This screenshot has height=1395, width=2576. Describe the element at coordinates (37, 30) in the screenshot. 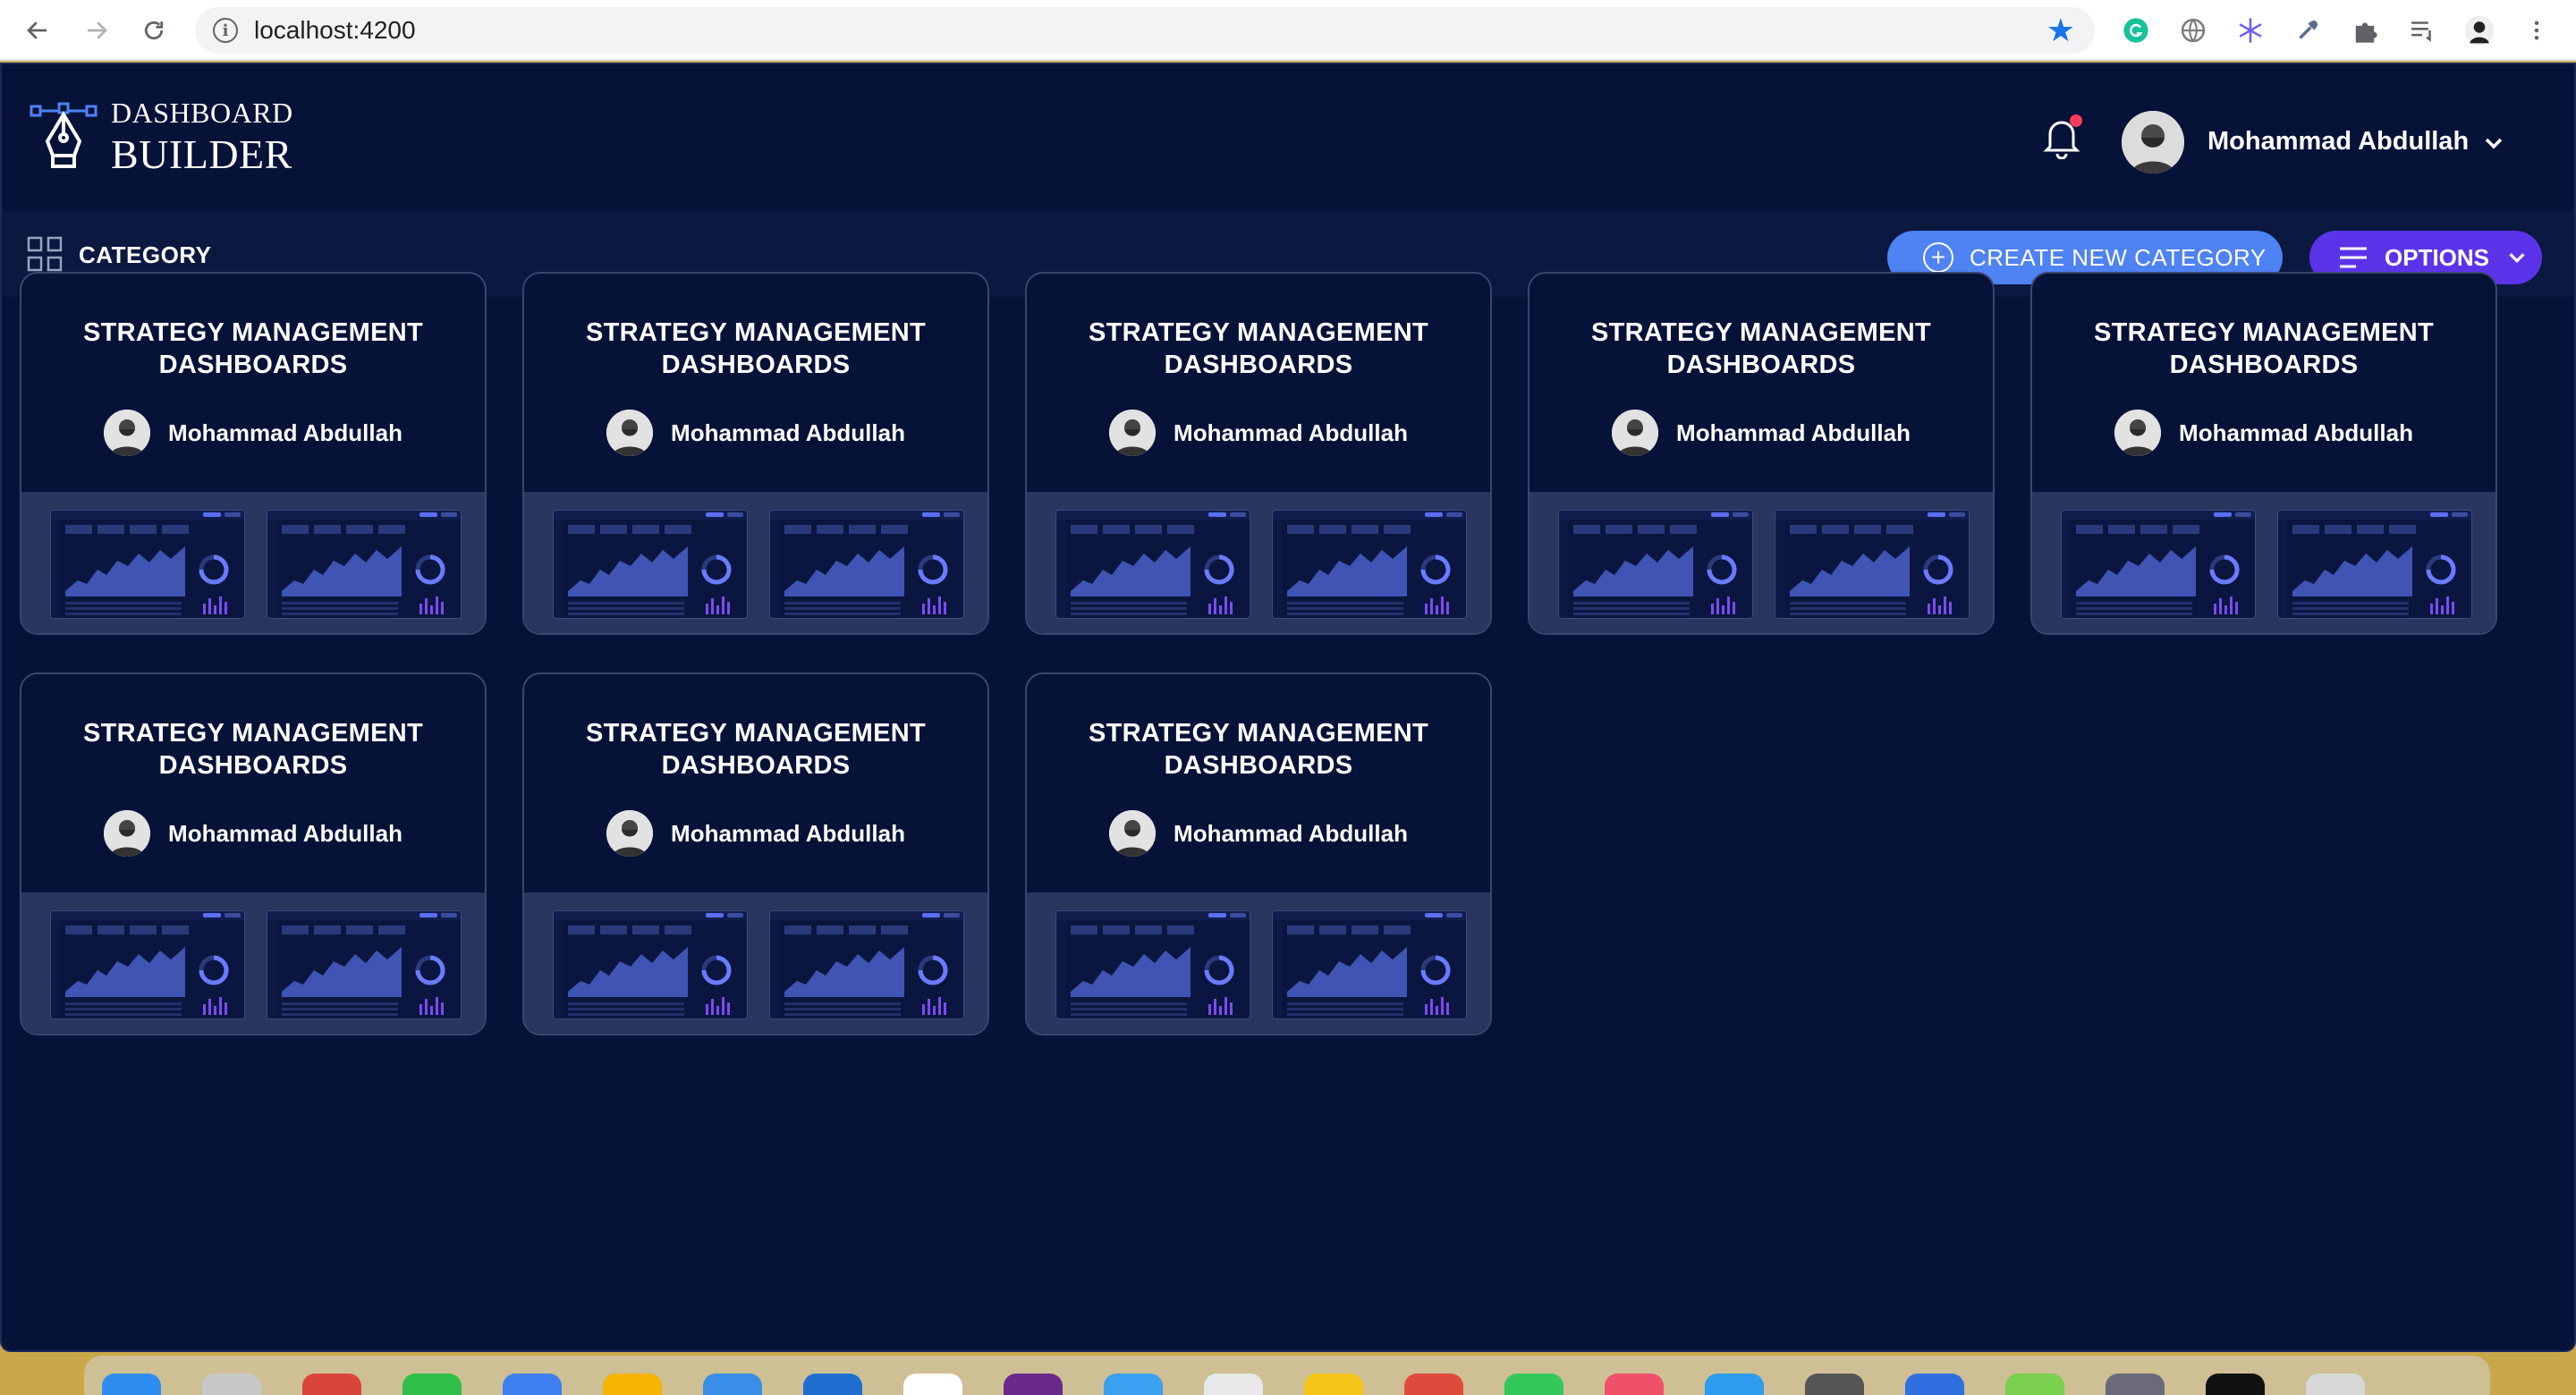

I see `back-icon` at that location.